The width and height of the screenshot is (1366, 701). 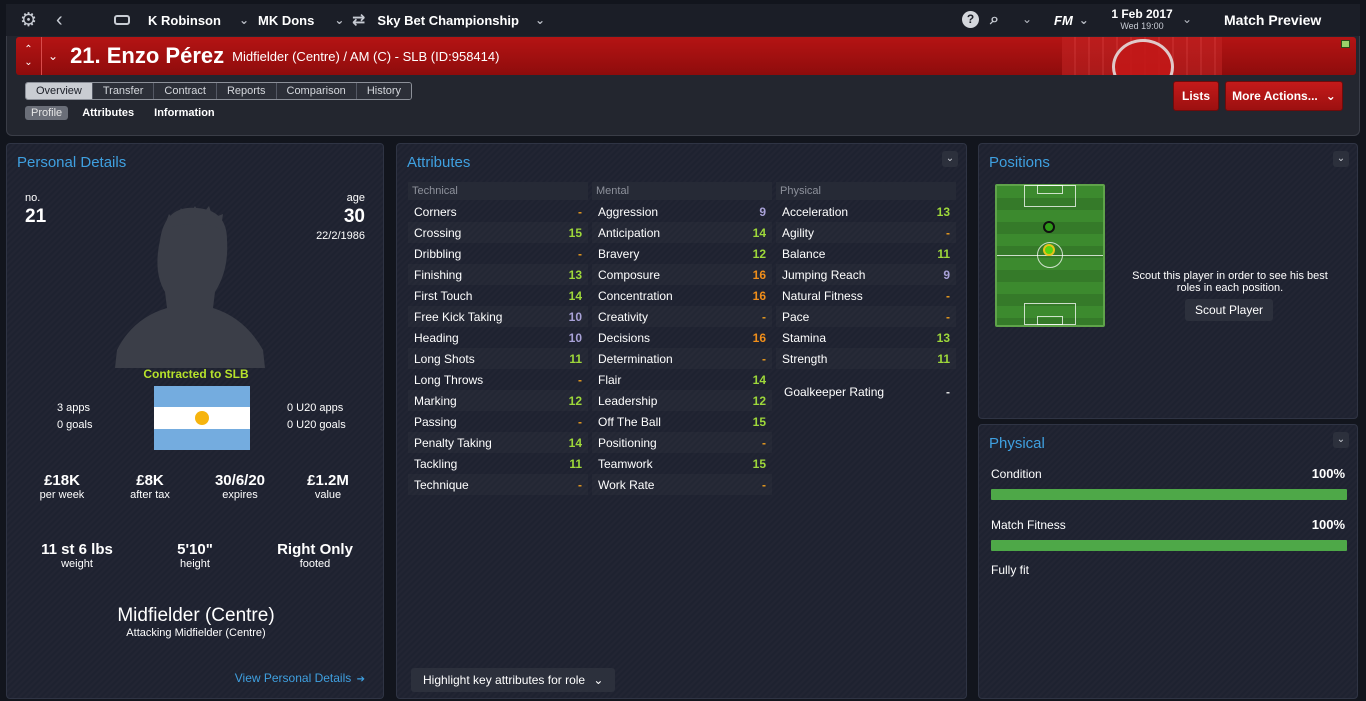 I want to click on tab-overview: Overview, so click(x=59, y=91).